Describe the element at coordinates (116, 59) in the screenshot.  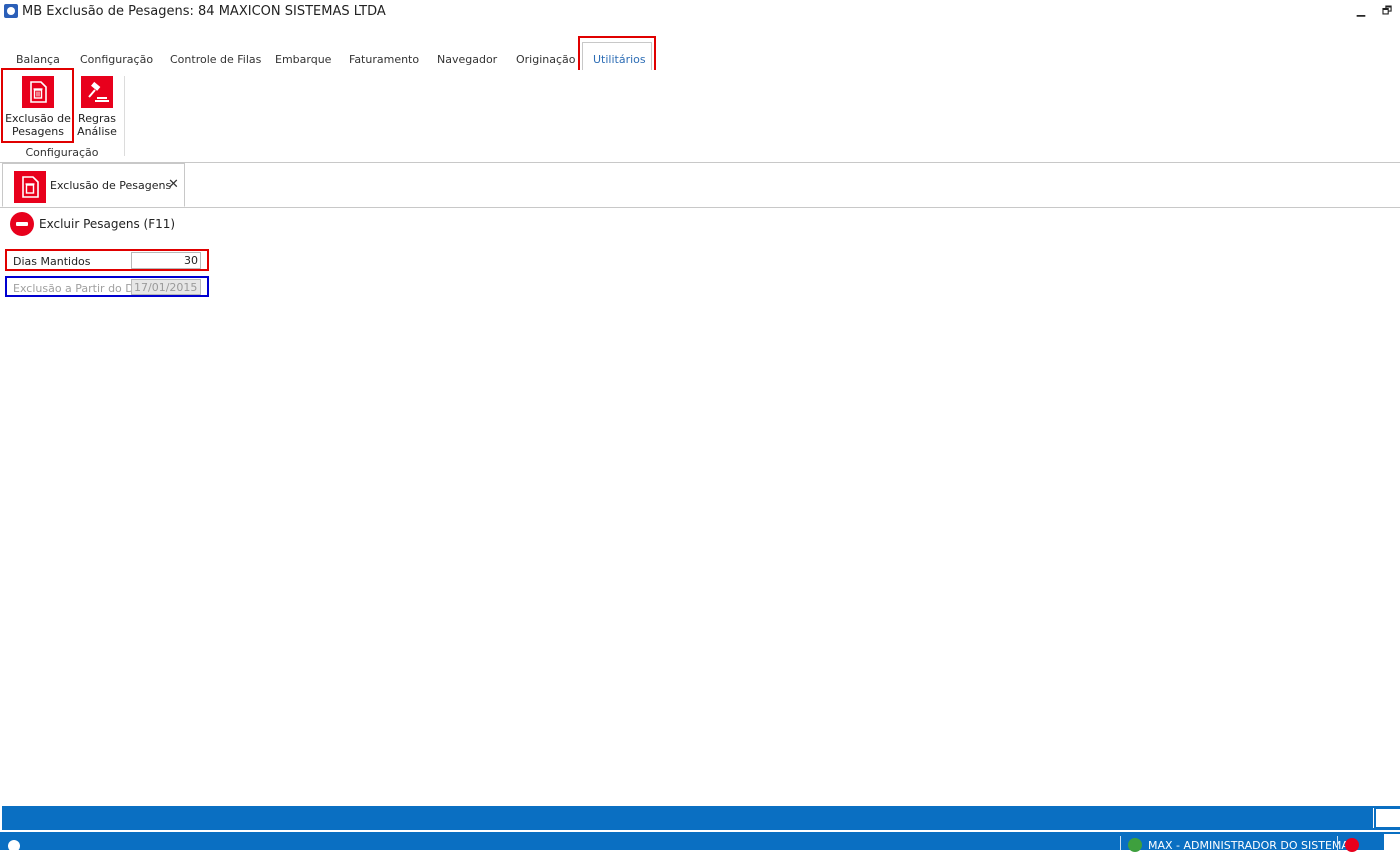
I see `tab-configuracao: Configuração` at that location.